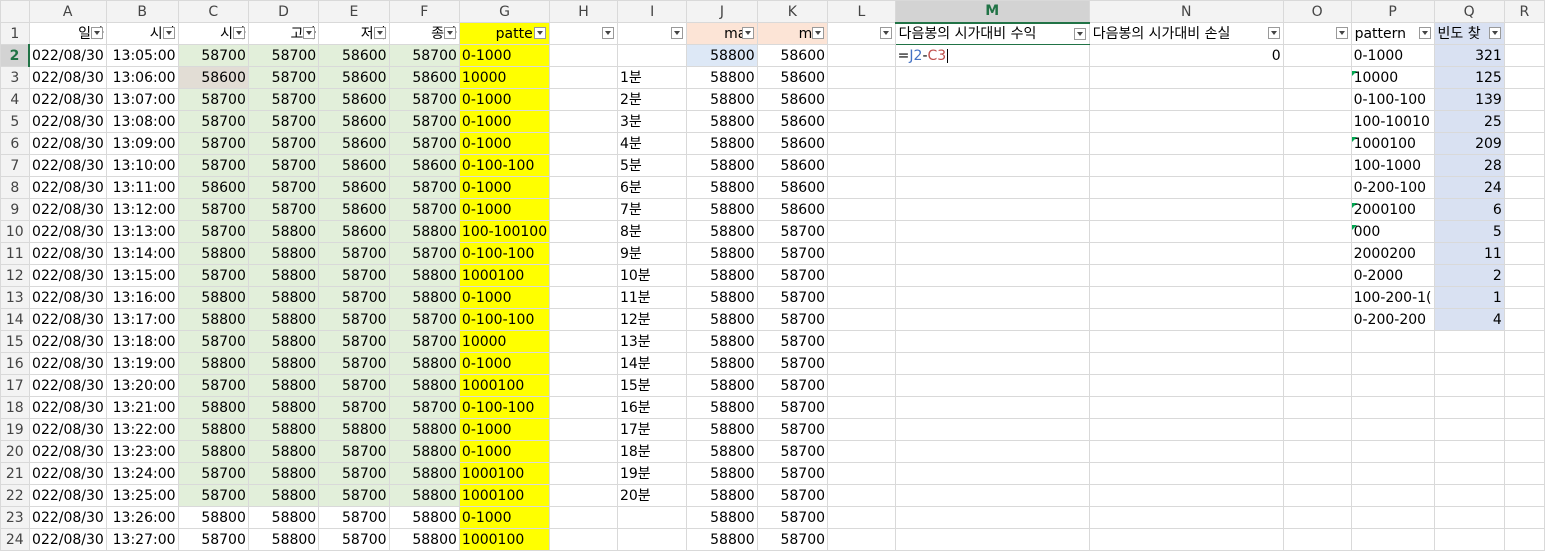 Image resolution: width=1545 pixels, height=553 pixels. What do you see at coordinates (504, 319) in the screenshot?
I see `cell-g14: 0-100-100` at bounding box center [504, 319].